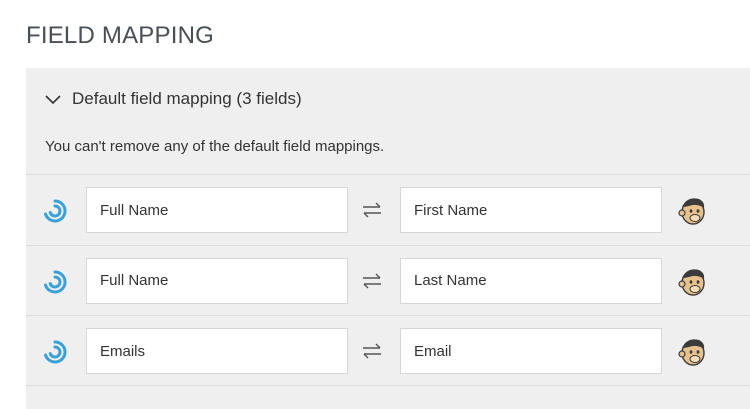  What do you see at coordinates (187, 98) in the screenshot?
I see `accordion-title: Default field mapping (3 fields)` at bounding box center [187, 98].